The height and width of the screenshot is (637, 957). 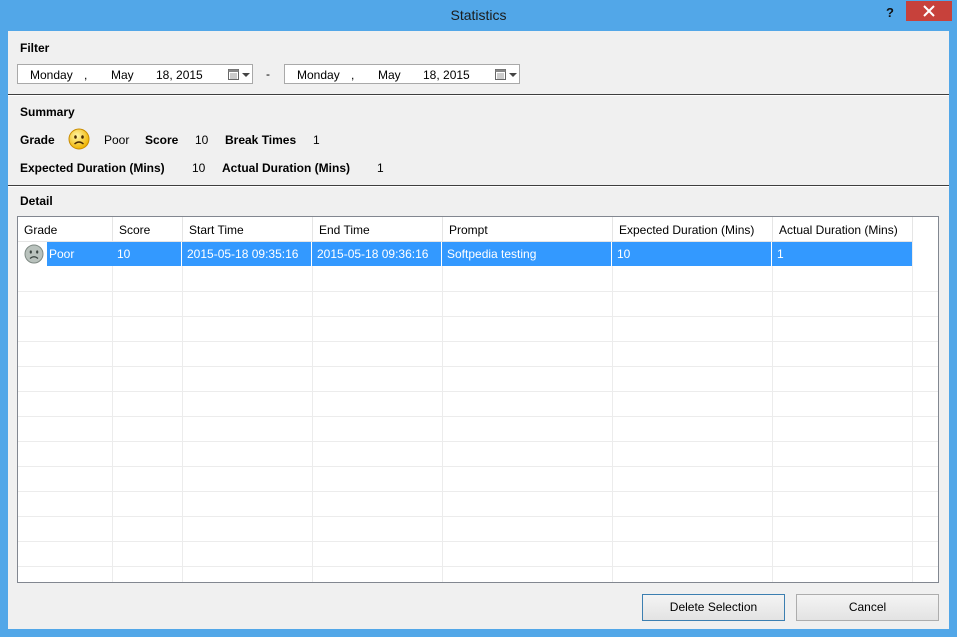 I want to click on from-date-picker: Monday , May 18, 2015, so click(x=135, y=74).